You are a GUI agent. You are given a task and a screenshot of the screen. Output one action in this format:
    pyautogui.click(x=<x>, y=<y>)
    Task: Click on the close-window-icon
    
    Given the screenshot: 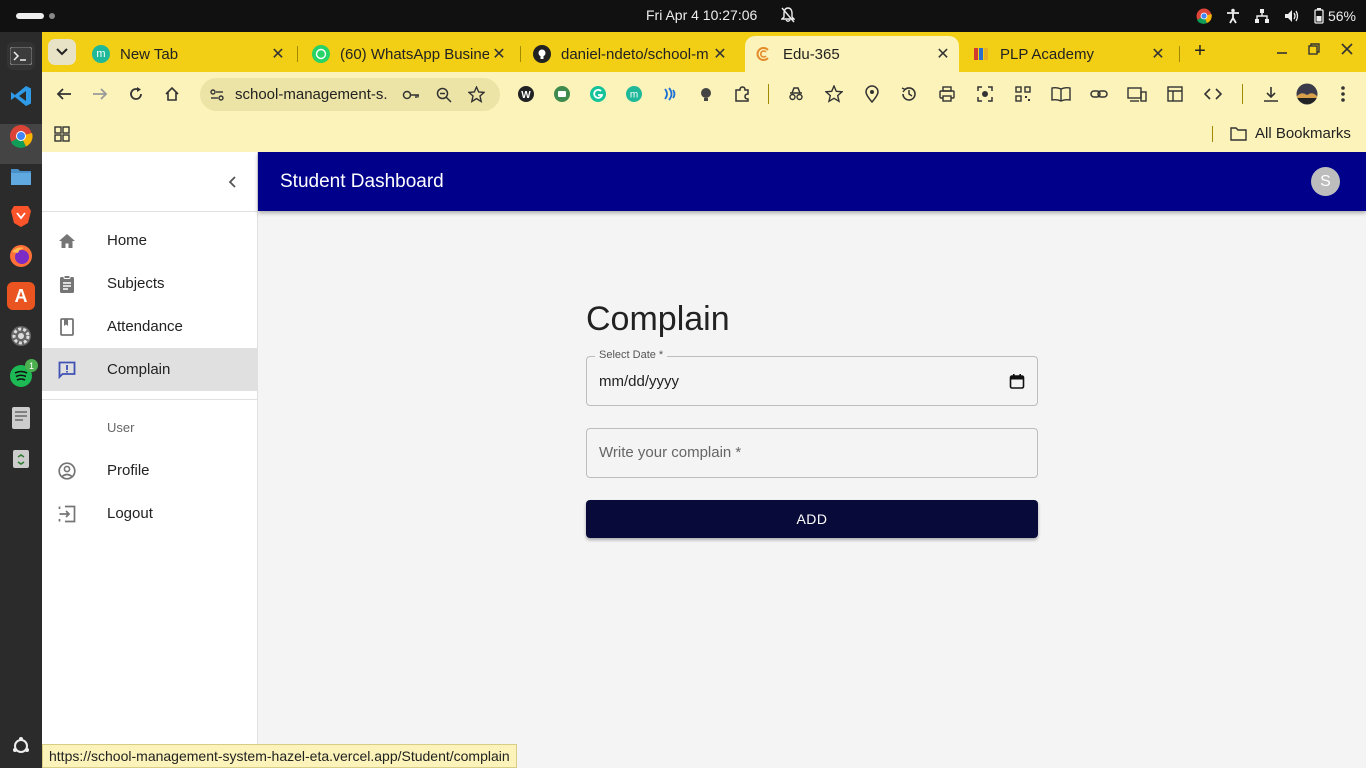 What is the action you would take?
    pyautogui.click(x=1347, y=51)
    